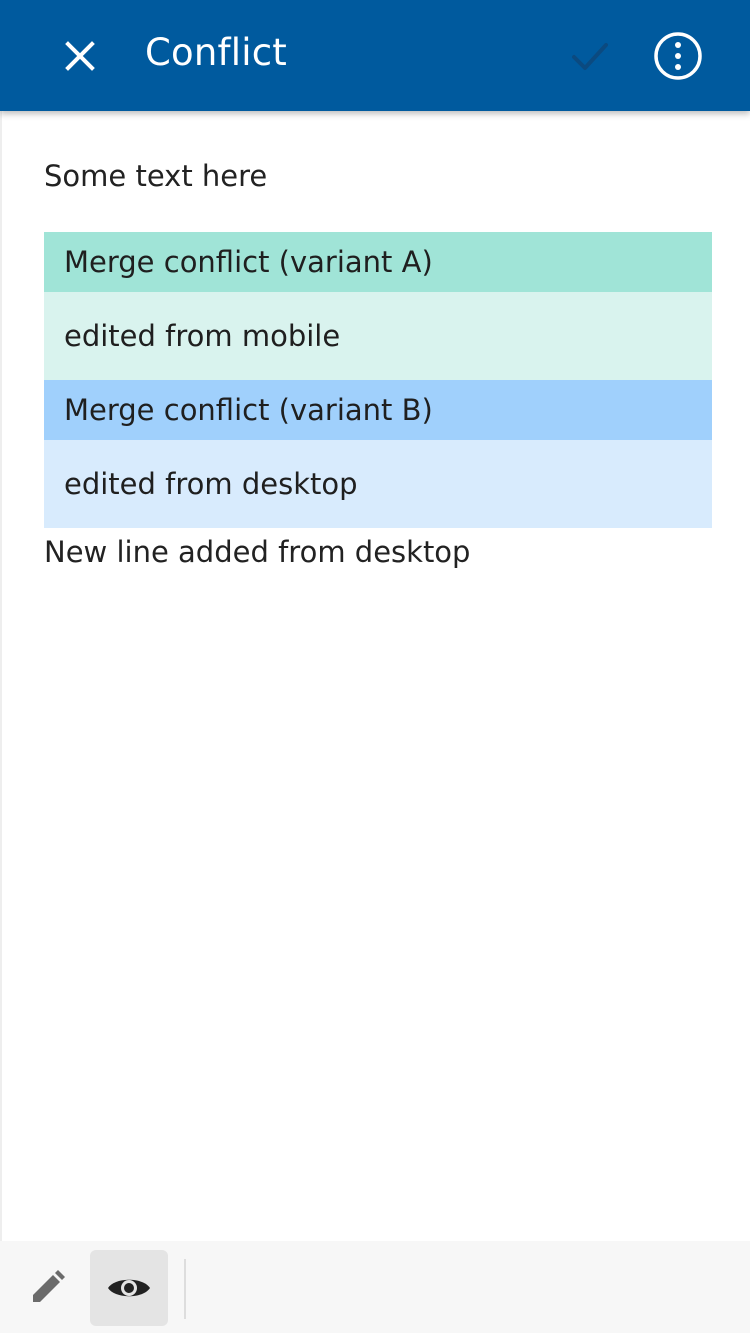  I want to click on more-options-button, so click(678, 56).